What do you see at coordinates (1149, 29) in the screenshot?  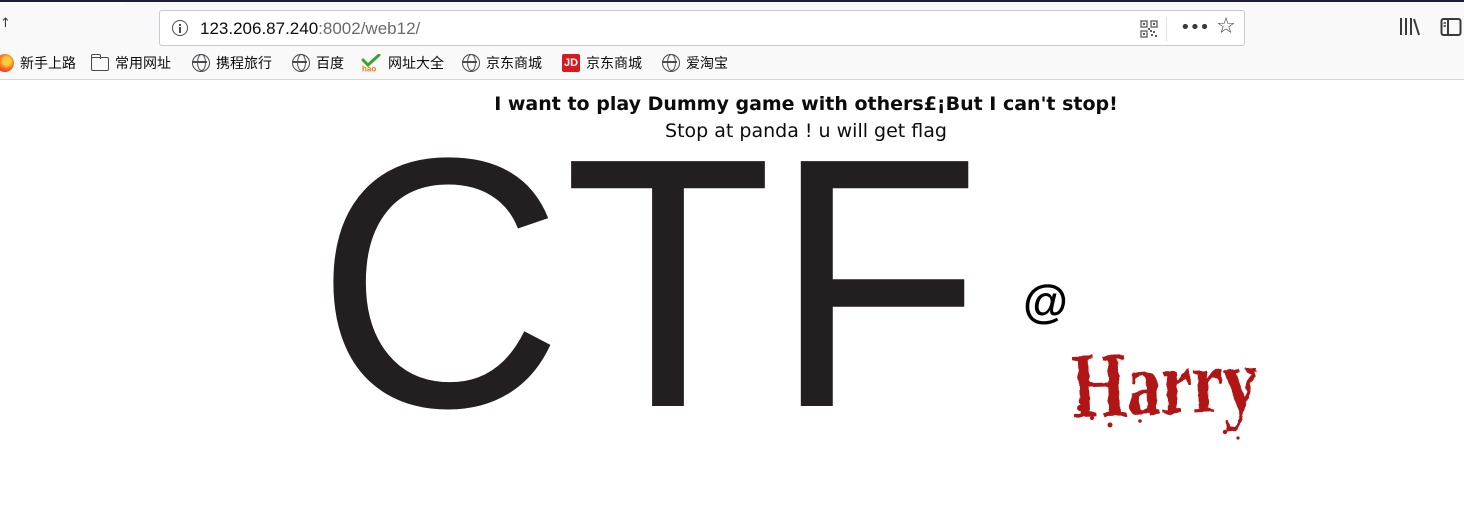 I see `qr-code-icon` at bounding box center [1149, 29].